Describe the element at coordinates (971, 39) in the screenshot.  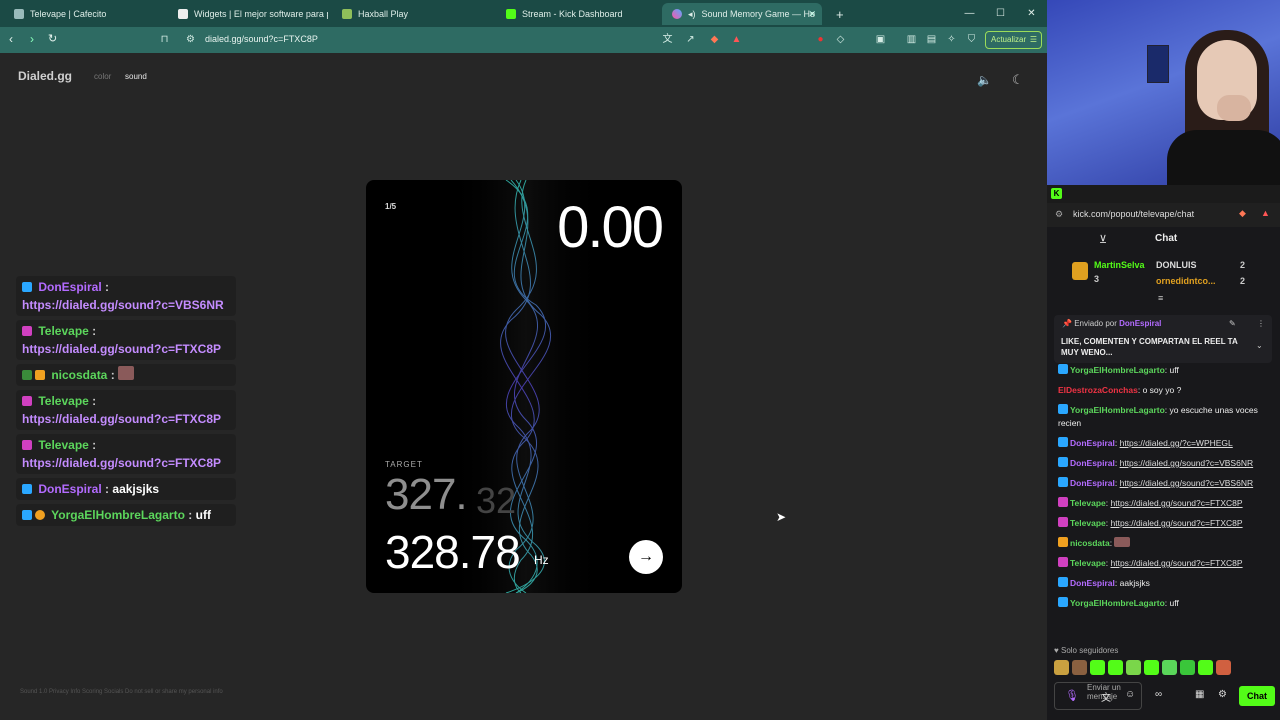
I see `vpn-icon: ⛉` at that location.